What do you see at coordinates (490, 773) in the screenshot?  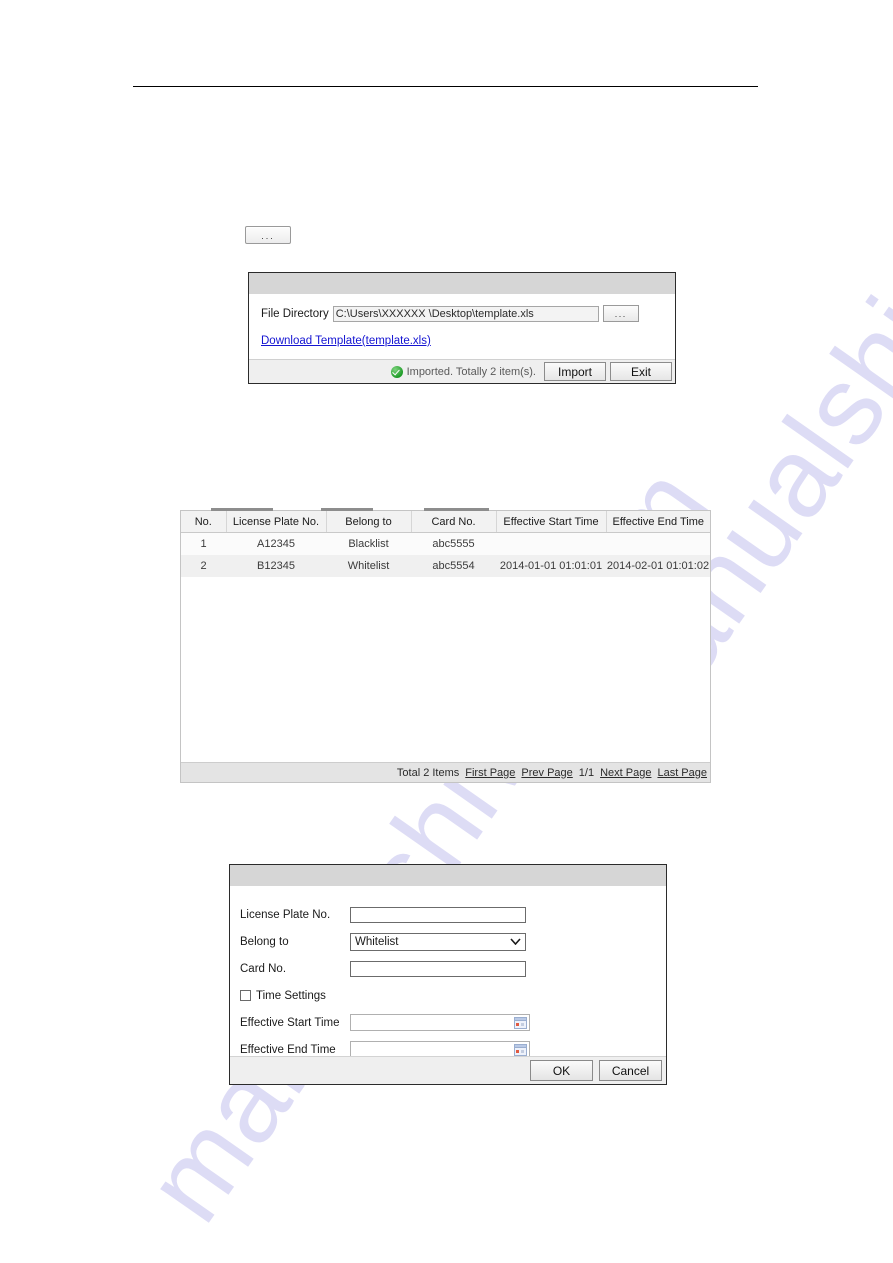 I see `first-page-link: First Page` at bounding box center [490, 773].